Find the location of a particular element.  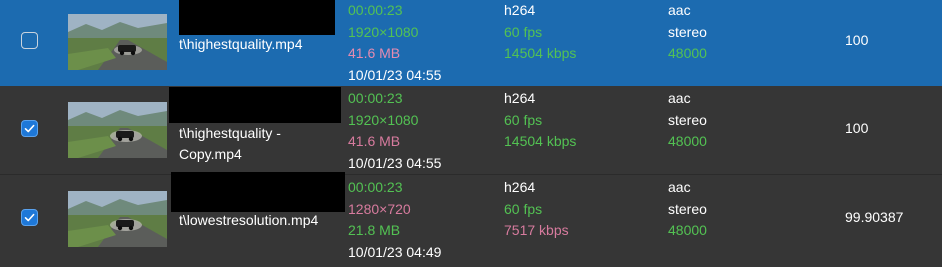

resolution-text: 1280×720 is located at coordinates (379, 208).